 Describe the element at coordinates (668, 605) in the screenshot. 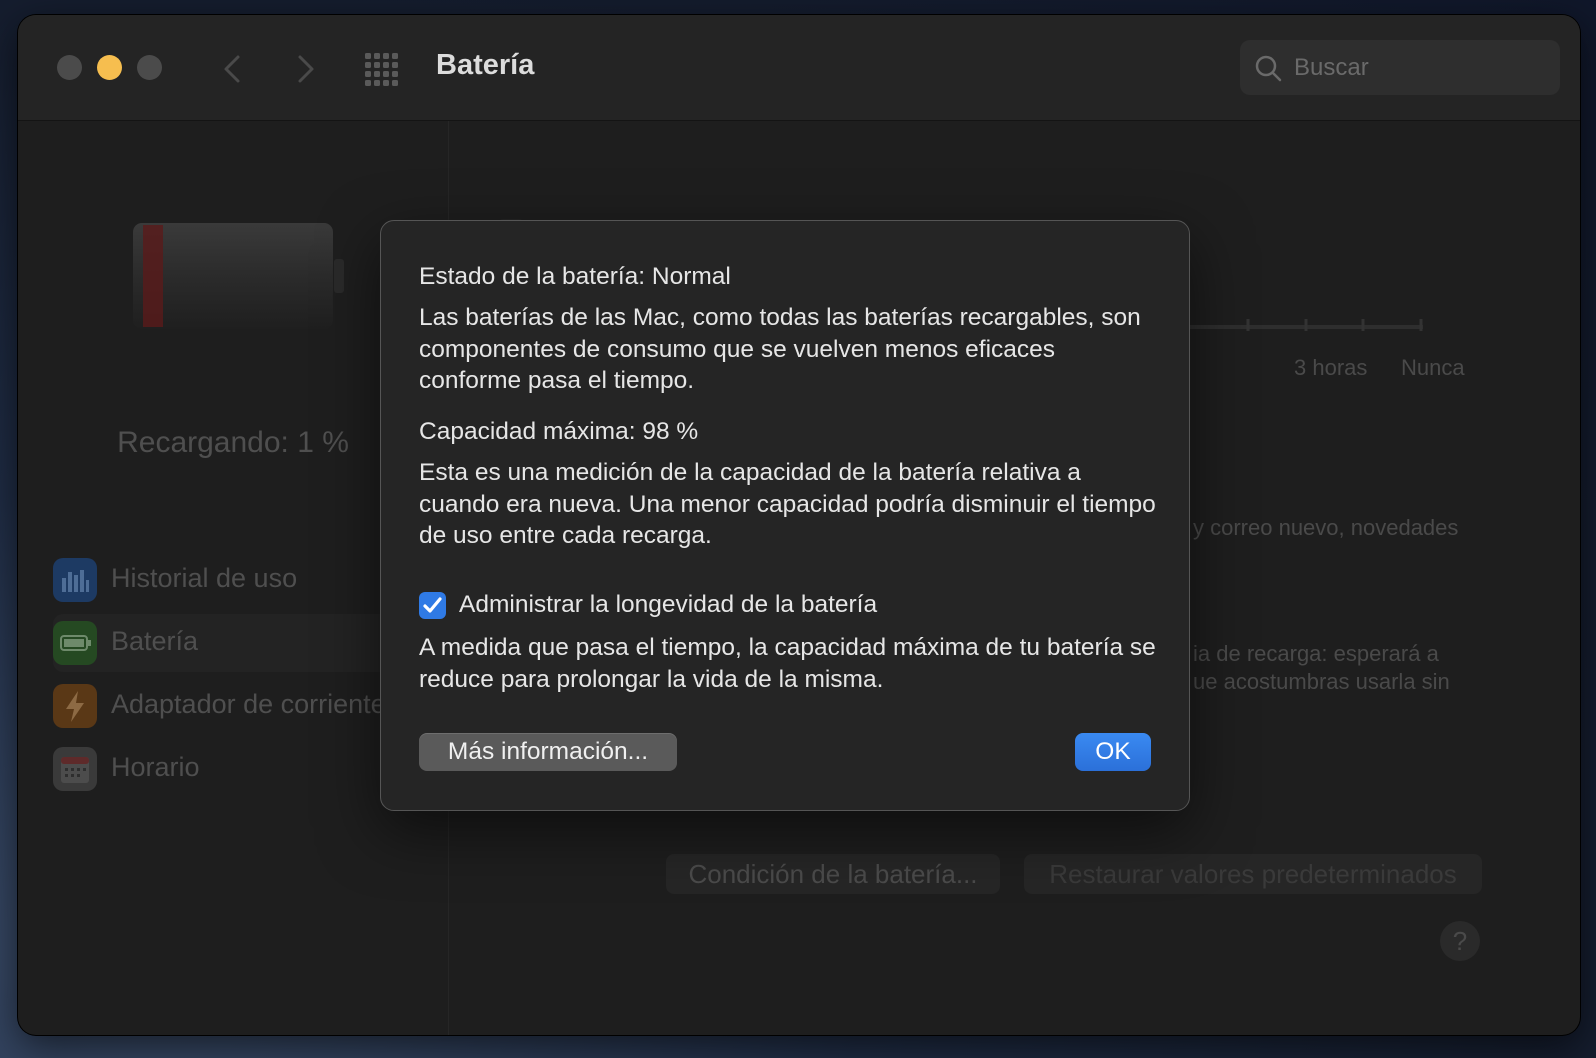

I see `manage-longevity-label: Administrar la longevidad de la batería` at that location.